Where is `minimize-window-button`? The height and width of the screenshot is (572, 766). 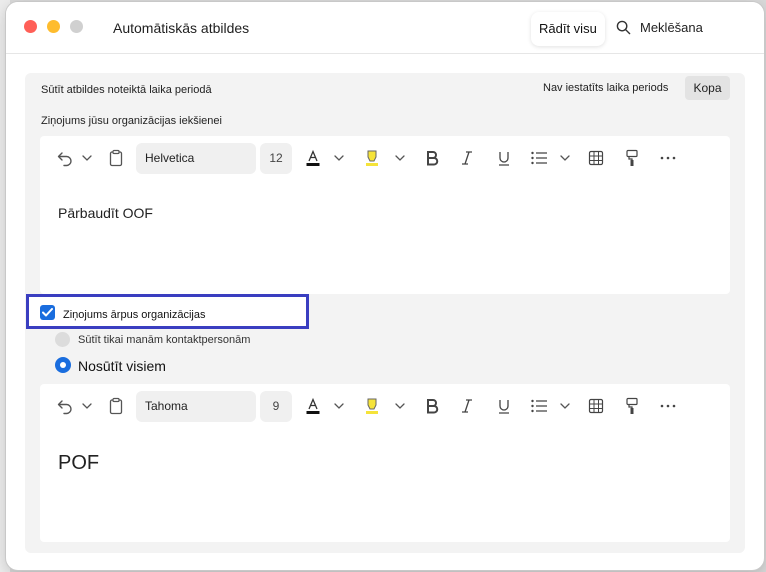 minimize-window-button is located at coordinates (53, 26).